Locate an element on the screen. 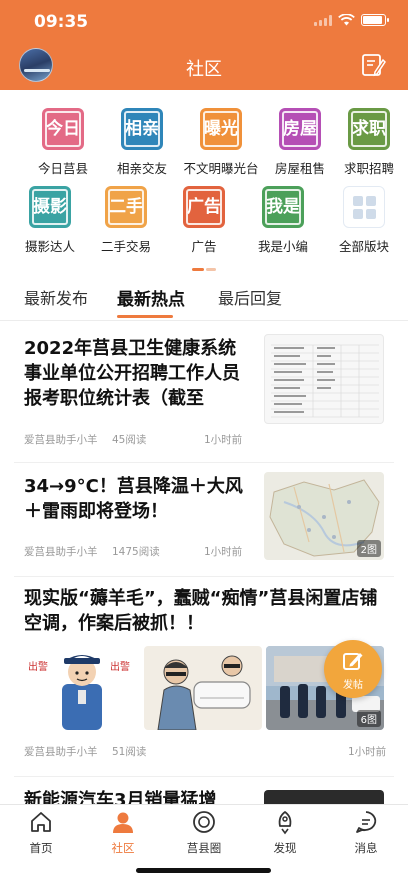  active-tab-indicator is located at coordinates (145, 316).